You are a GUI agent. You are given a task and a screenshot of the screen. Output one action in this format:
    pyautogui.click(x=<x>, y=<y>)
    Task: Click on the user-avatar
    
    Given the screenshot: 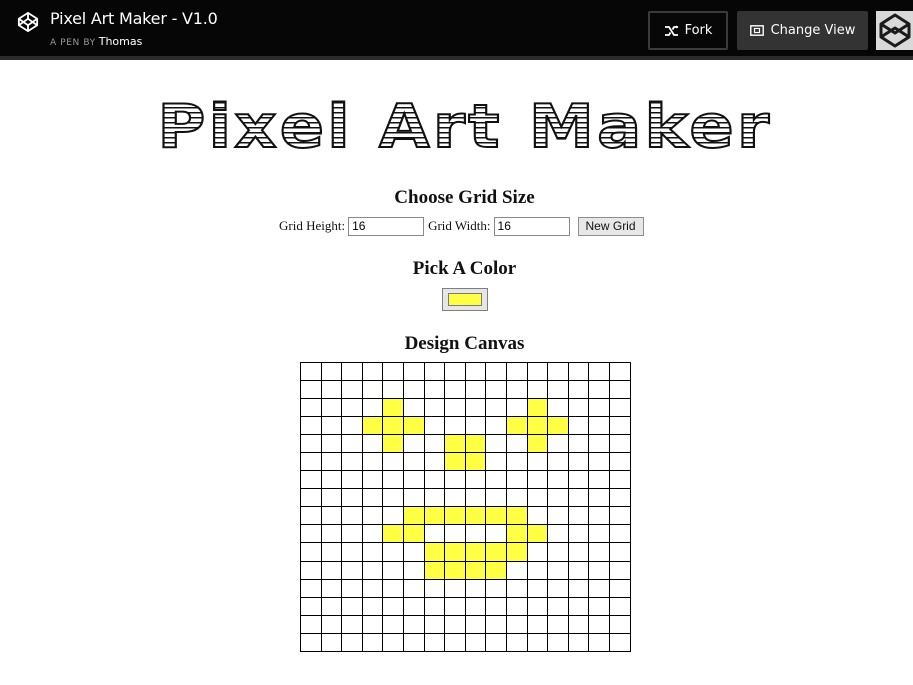 What is the action you would take?
    pyautogui.click(x=894, y=30)
    